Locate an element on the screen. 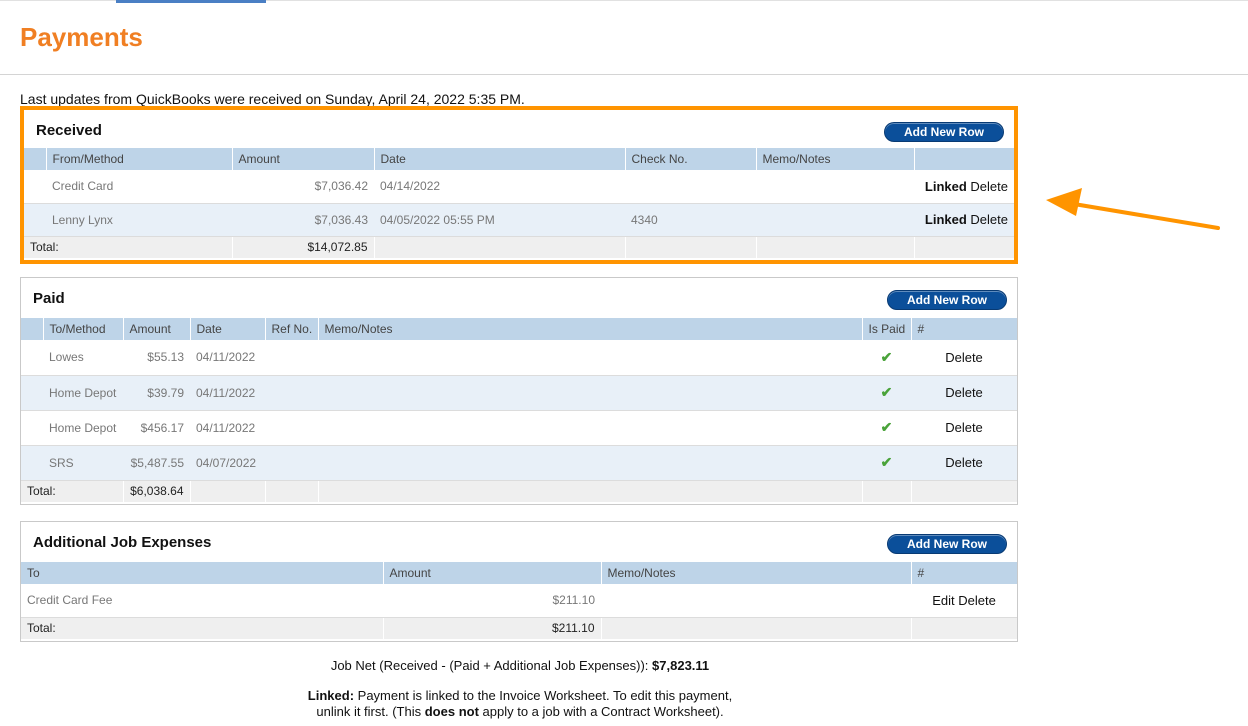 The image size is (1248, 726). header-is-paid: Is Paid is located at coordinates (887, 329).